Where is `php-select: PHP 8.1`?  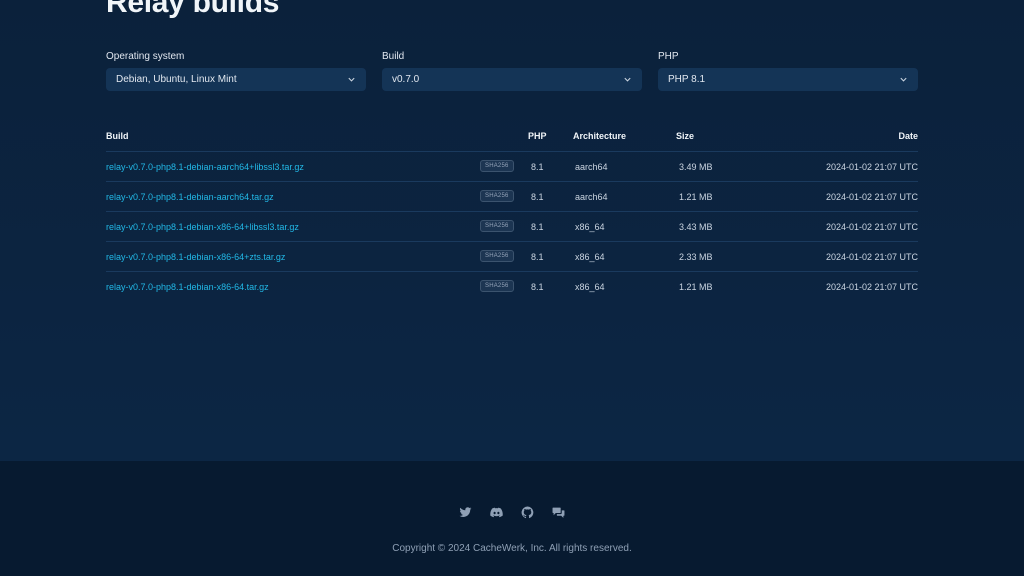
php-select: PHP 8.1 is located at coordinates (788, 79).